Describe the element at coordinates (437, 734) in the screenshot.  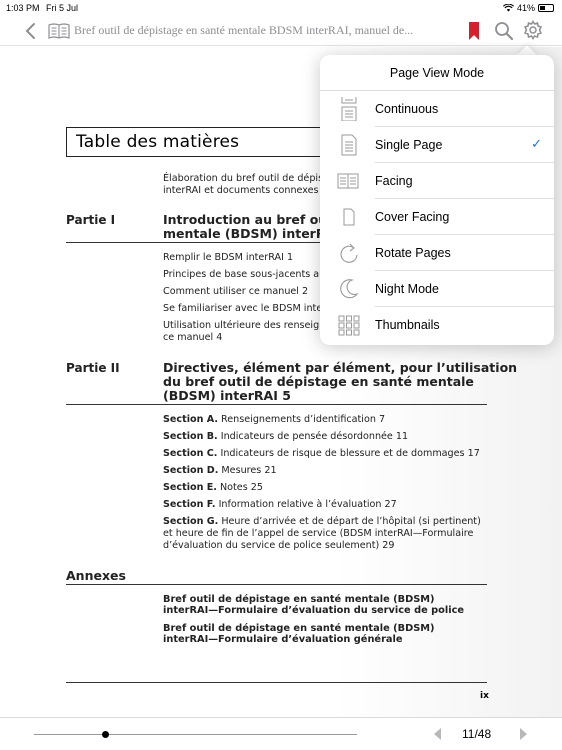
I see `previous-page-icon` at that location.